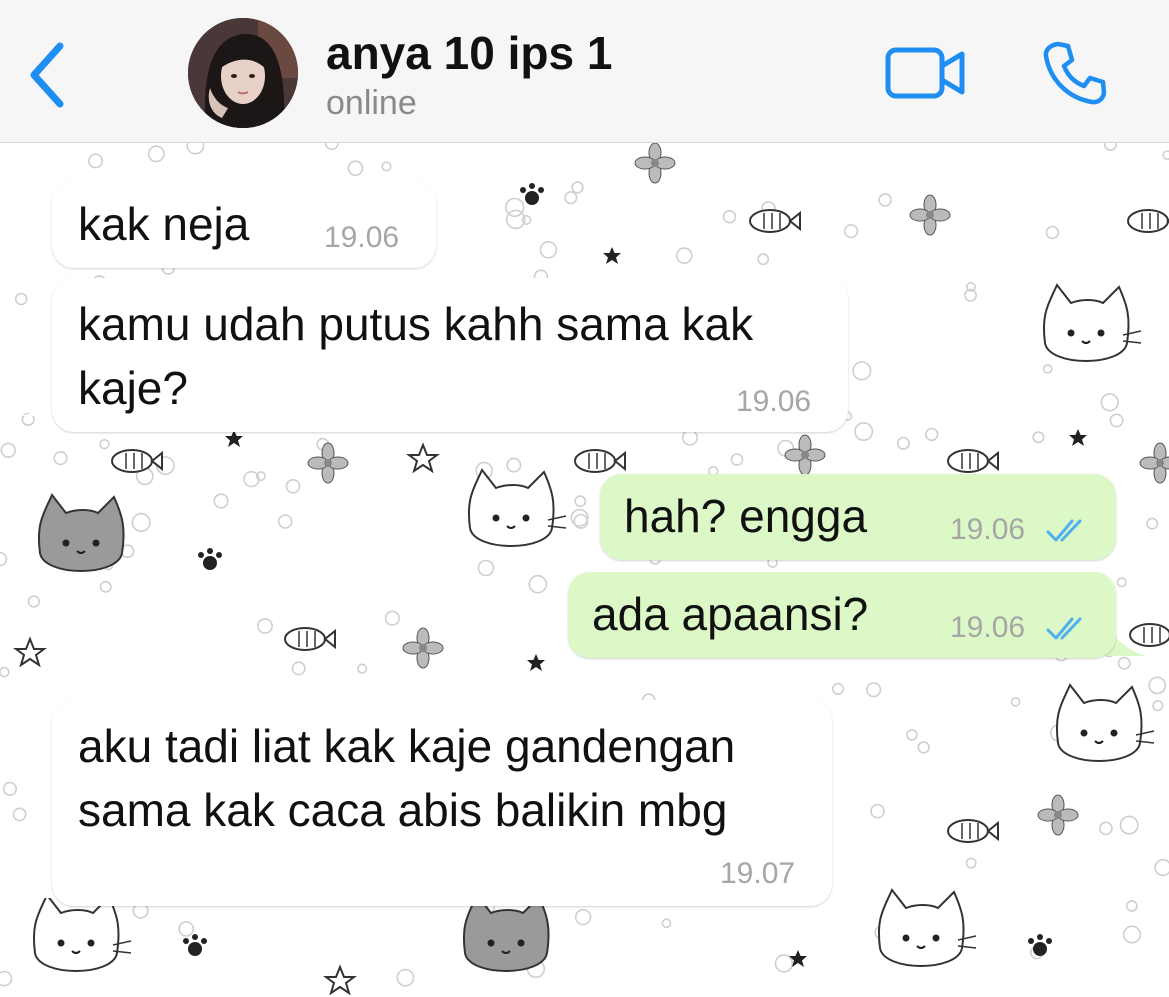  I want to click on voice-call-button, so click(1075, 73).